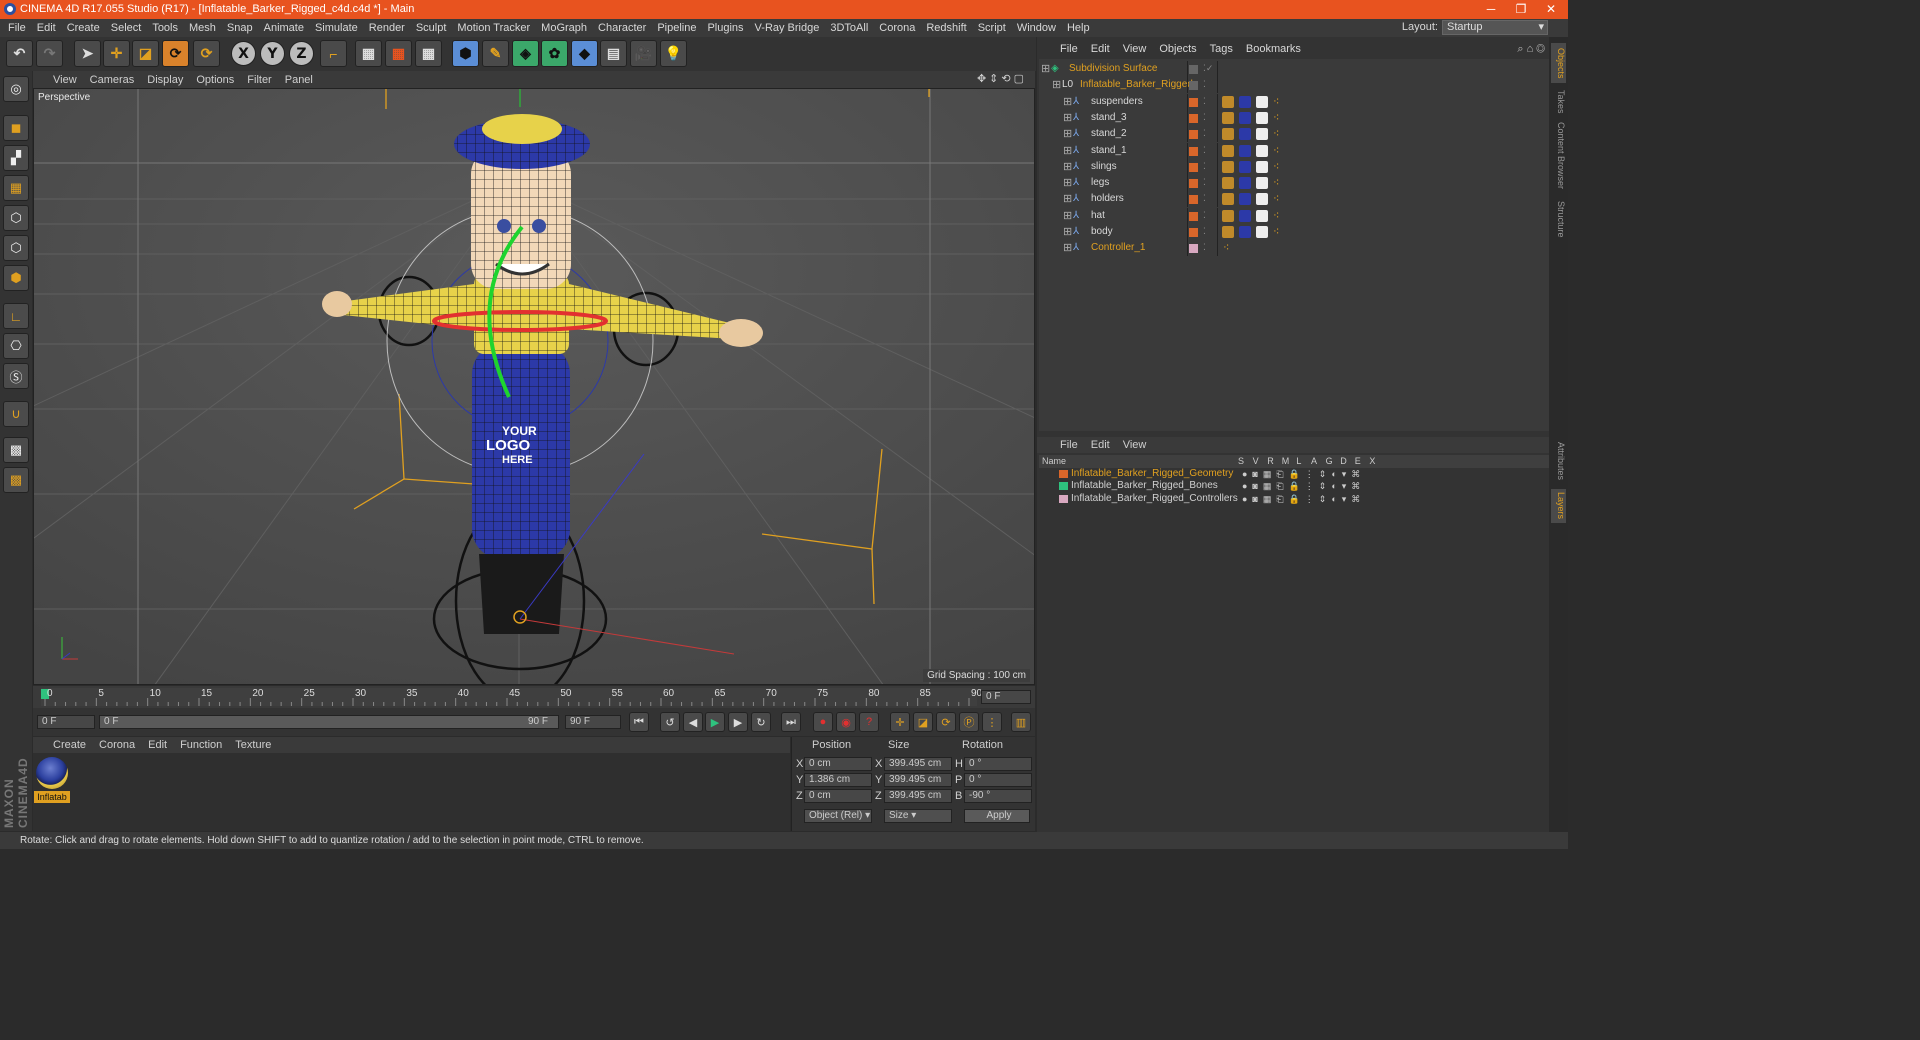 This screenshot has width=1920, height=1040. I want to click on viewport-menu-display: Display, so click(165, 80).